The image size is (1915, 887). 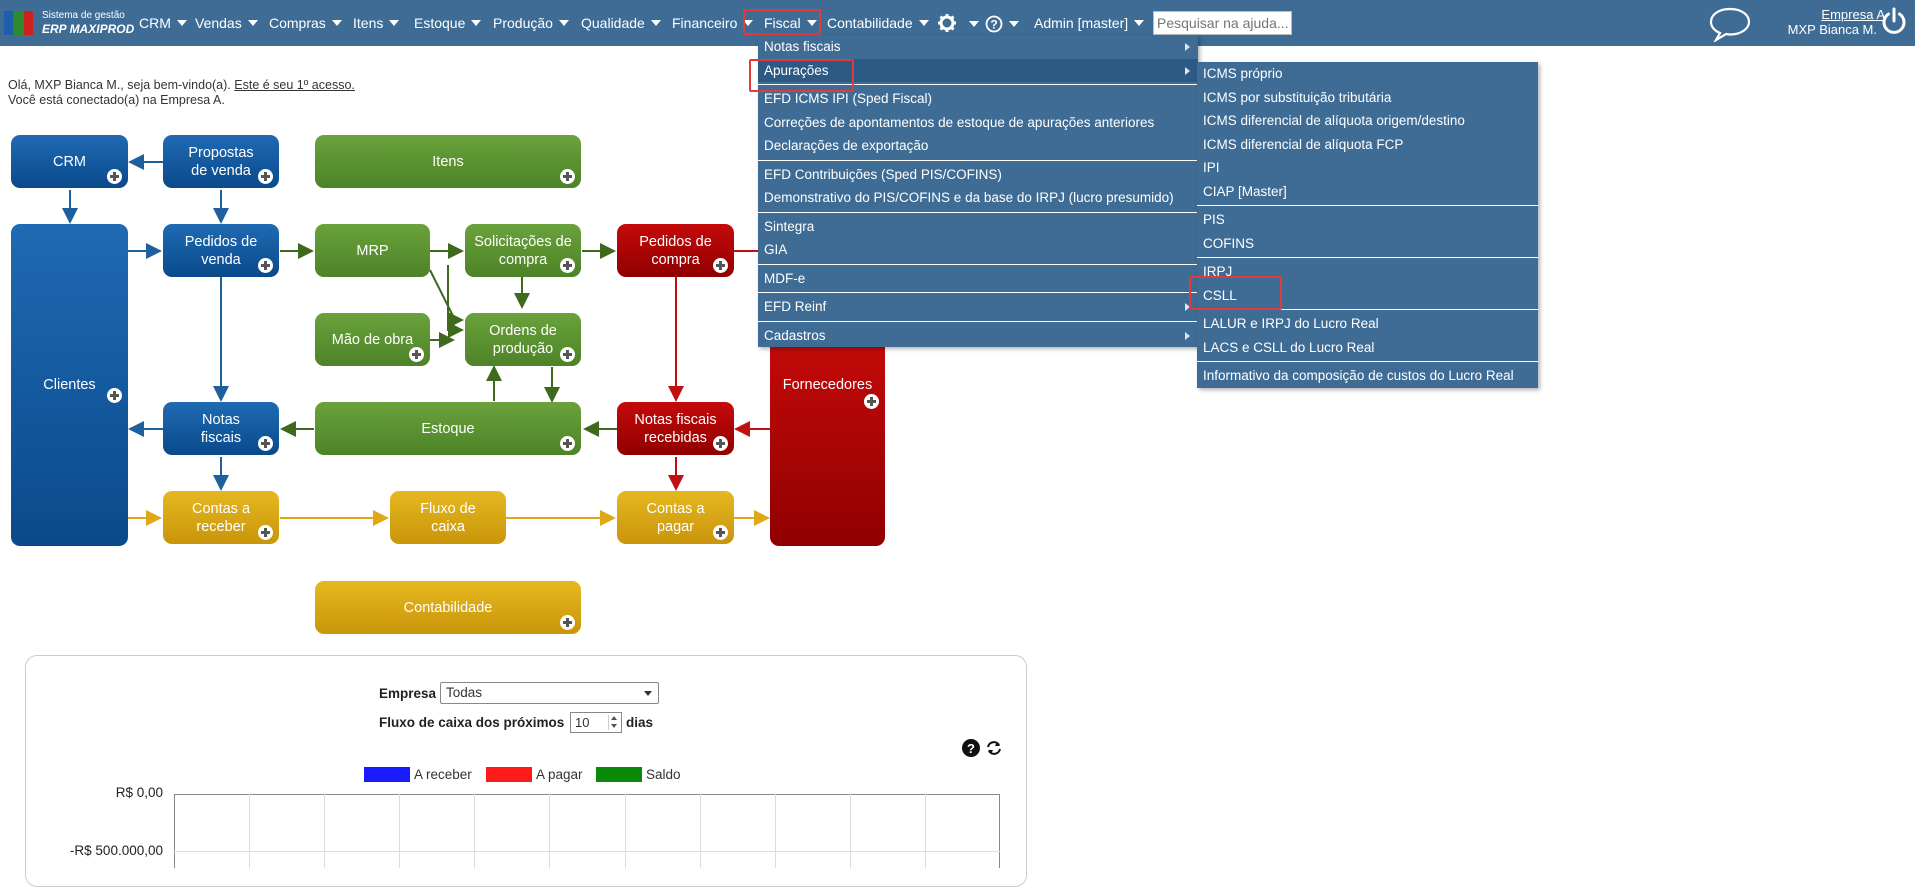 What do you see at coordinates (1367, 220) in the screenshot?
I see `apuracoes-menu-item: PIS` at bounding box center [1367, 220].